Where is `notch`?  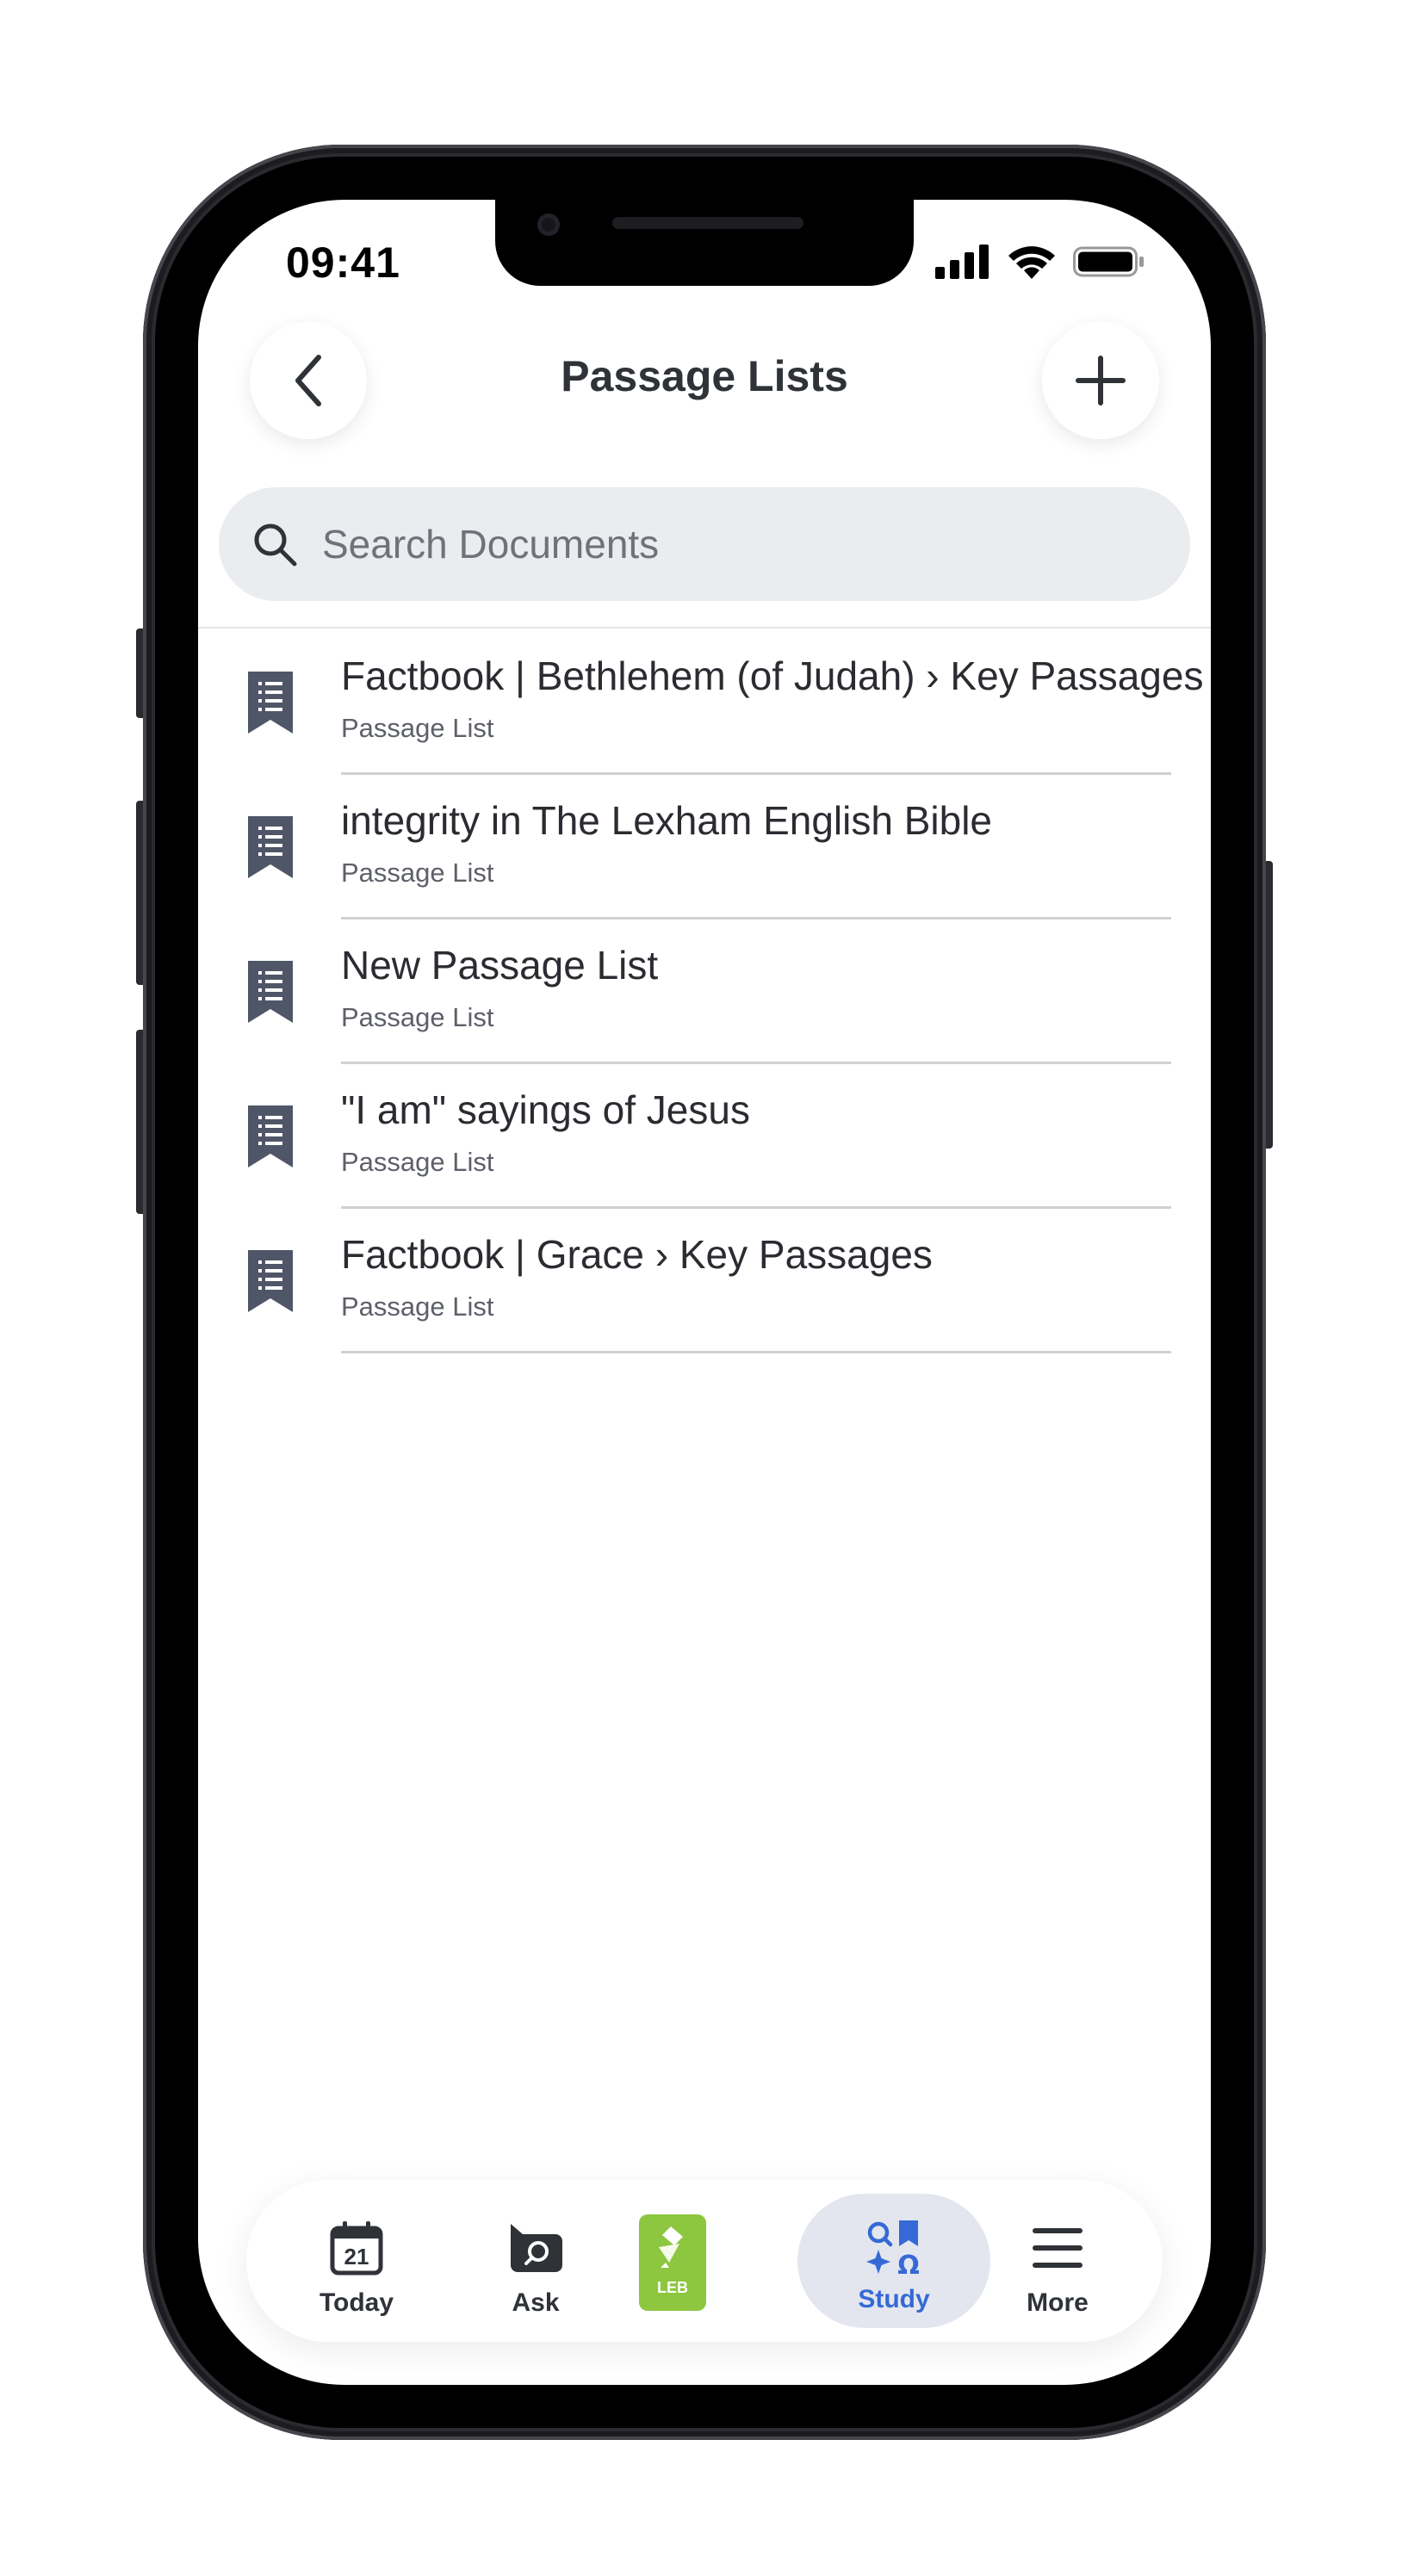 notch is located at coordinates (704, 243).